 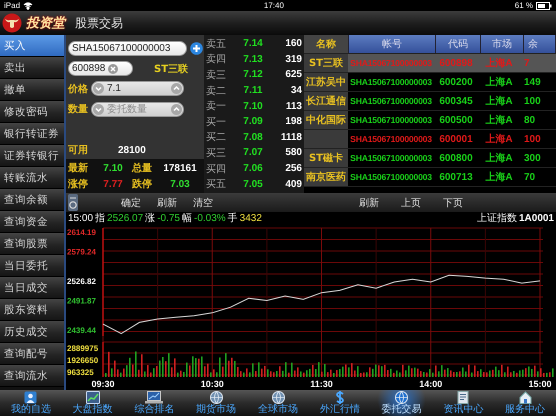 I want to click on table-cell: 中化国际, so click(x=326, y=120).